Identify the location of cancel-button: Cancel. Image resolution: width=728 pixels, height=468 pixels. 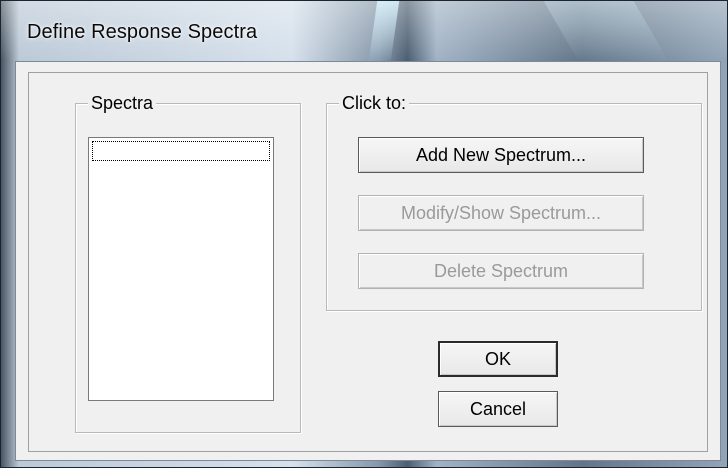
(498, 409).